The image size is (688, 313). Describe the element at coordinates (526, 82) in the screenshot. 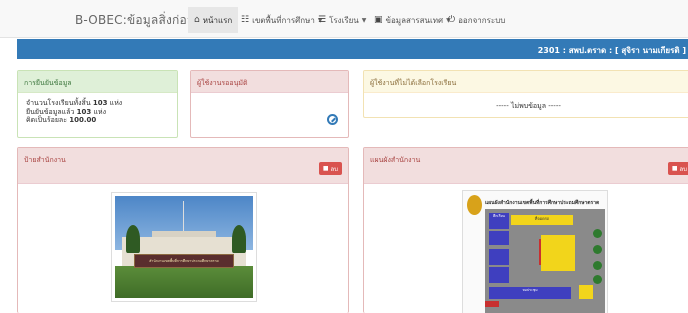

I see `no-school-users-title: ผู้ใช้งานที่ไม่ได้เลือกโรงเรียน` at that location.